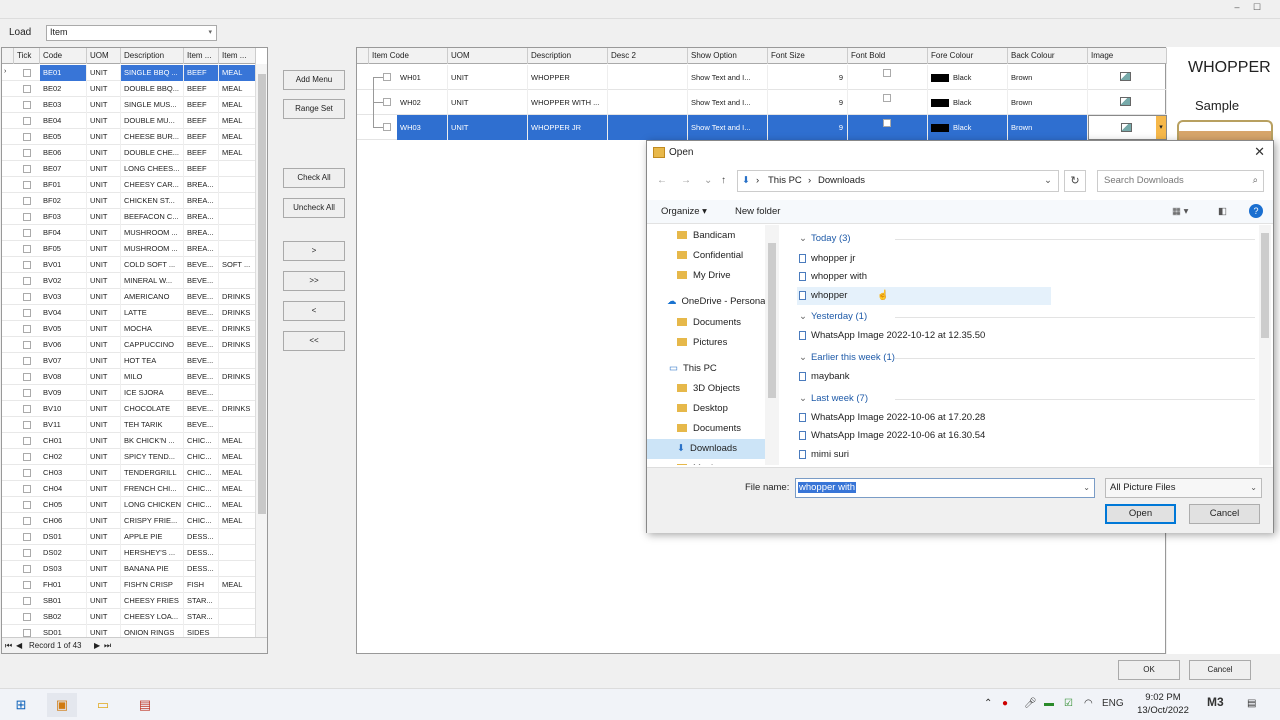 The width and height of the screenshot is (1280, 720). What do you see at coordinates (1256, 211) in the screenshot?
I see `help-icon: ?` at bounding box center [1256, 211].